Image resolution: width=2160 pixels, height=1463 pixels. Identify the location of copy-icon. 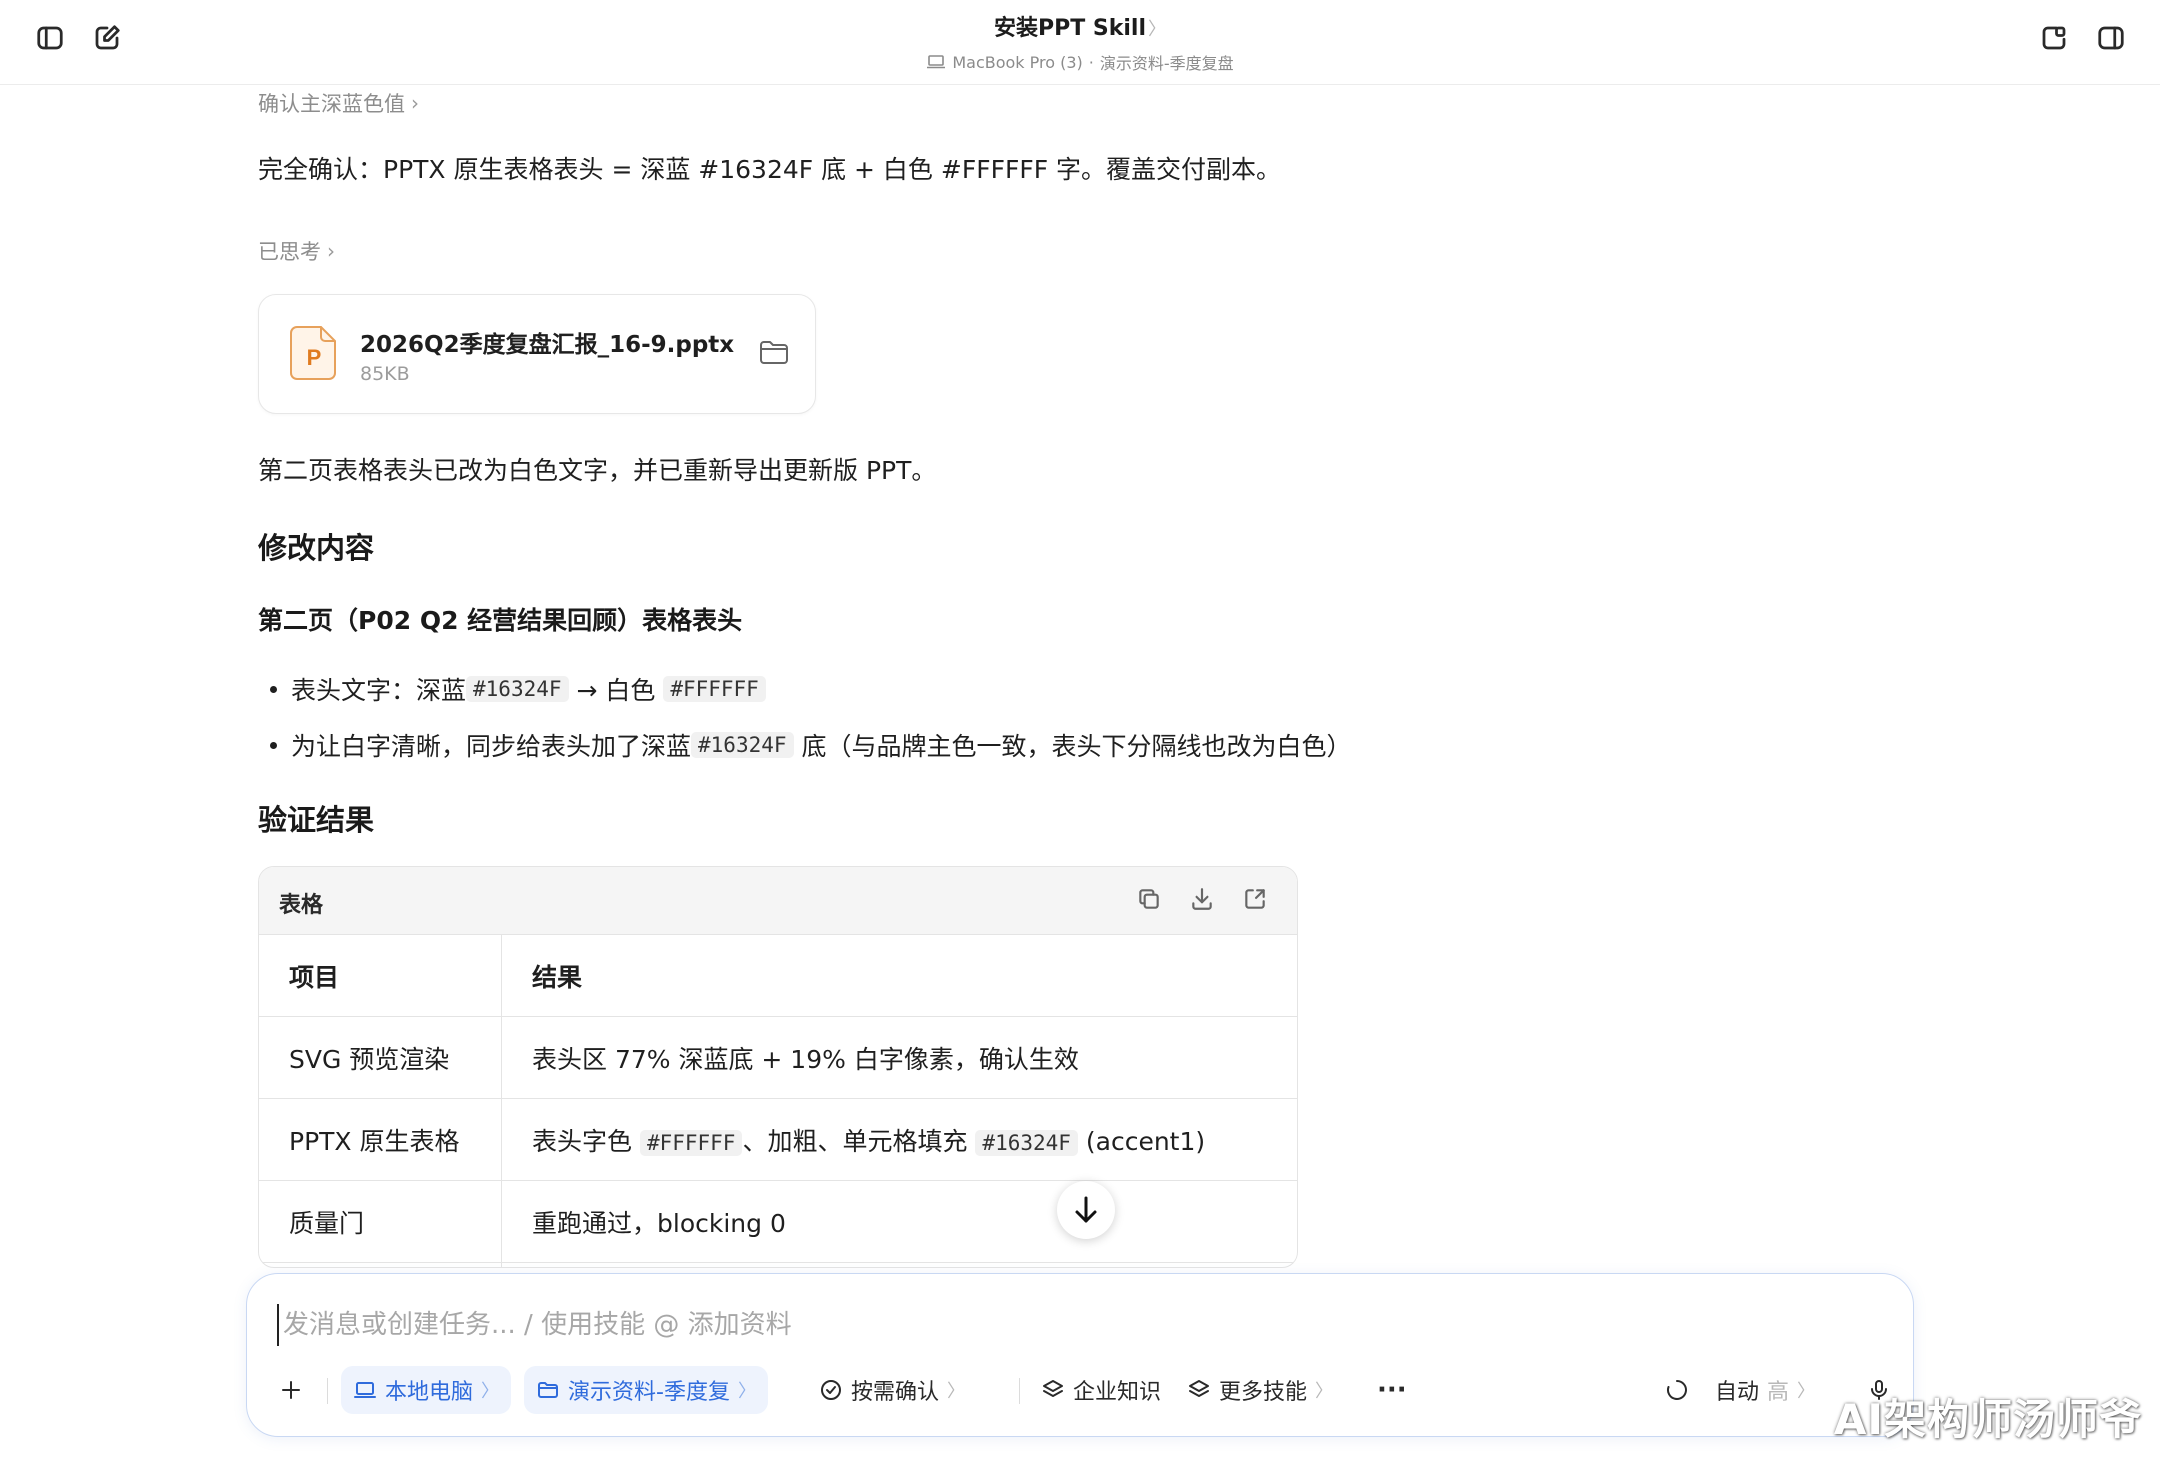
(1150, 900).